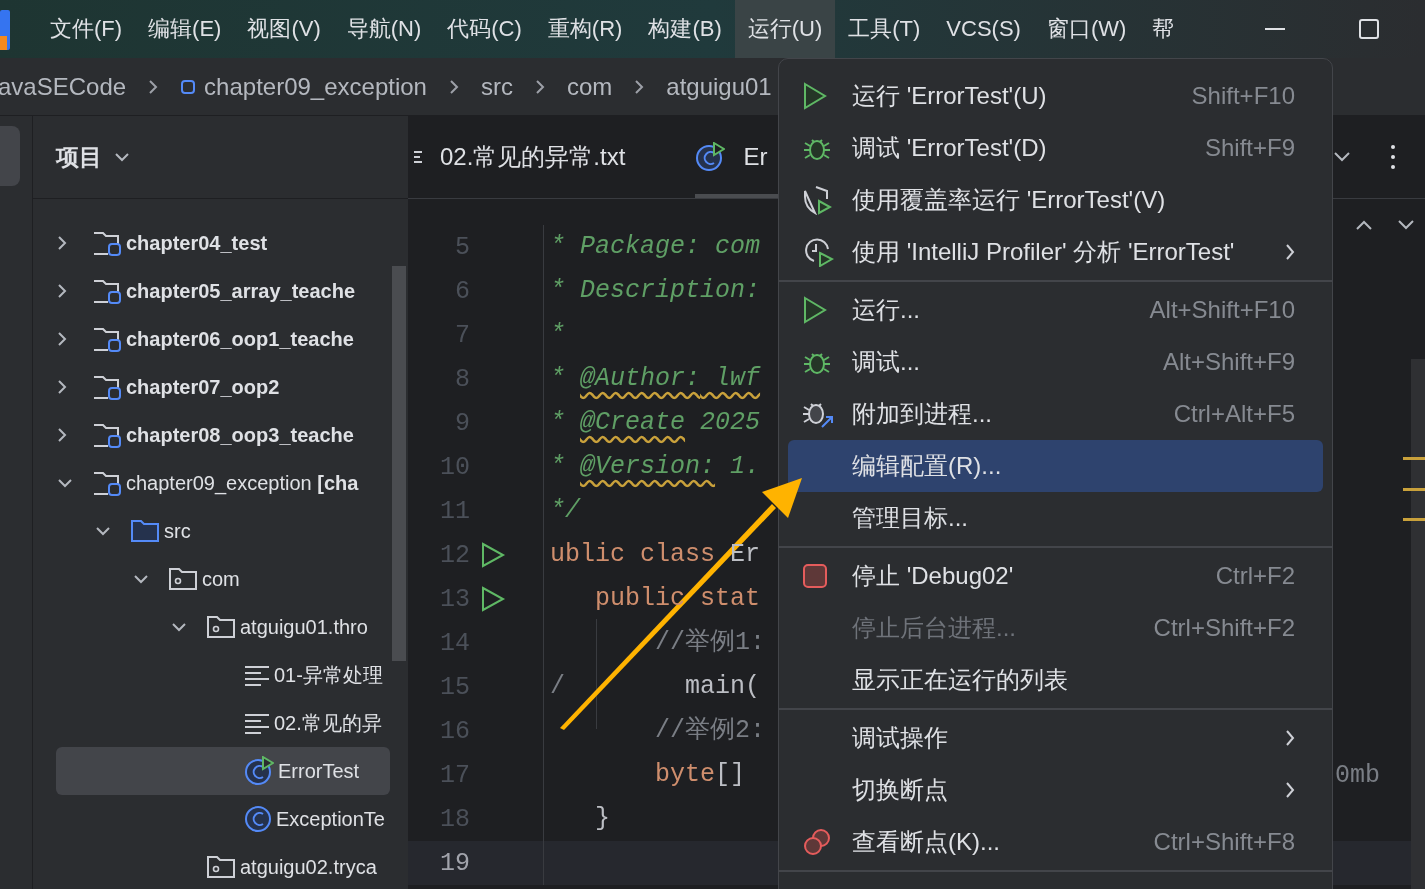 Image resolution: width=1425 pixels, height=889 pixels. I want to click on editor-tab: 02.常见的异常.txt, so click(550, 157).